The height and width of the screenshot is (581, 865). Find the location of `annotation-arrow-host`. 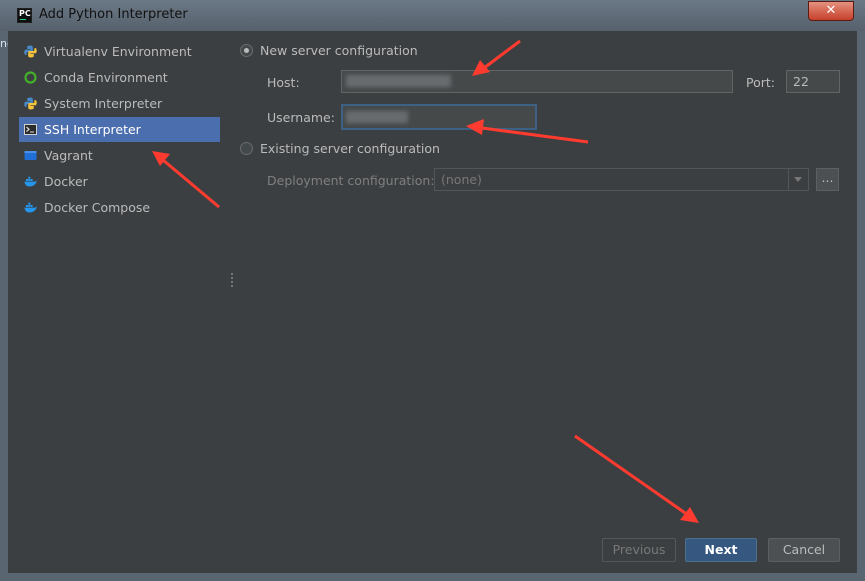

annotation-arrow-host is located at coordinates (496, 57).